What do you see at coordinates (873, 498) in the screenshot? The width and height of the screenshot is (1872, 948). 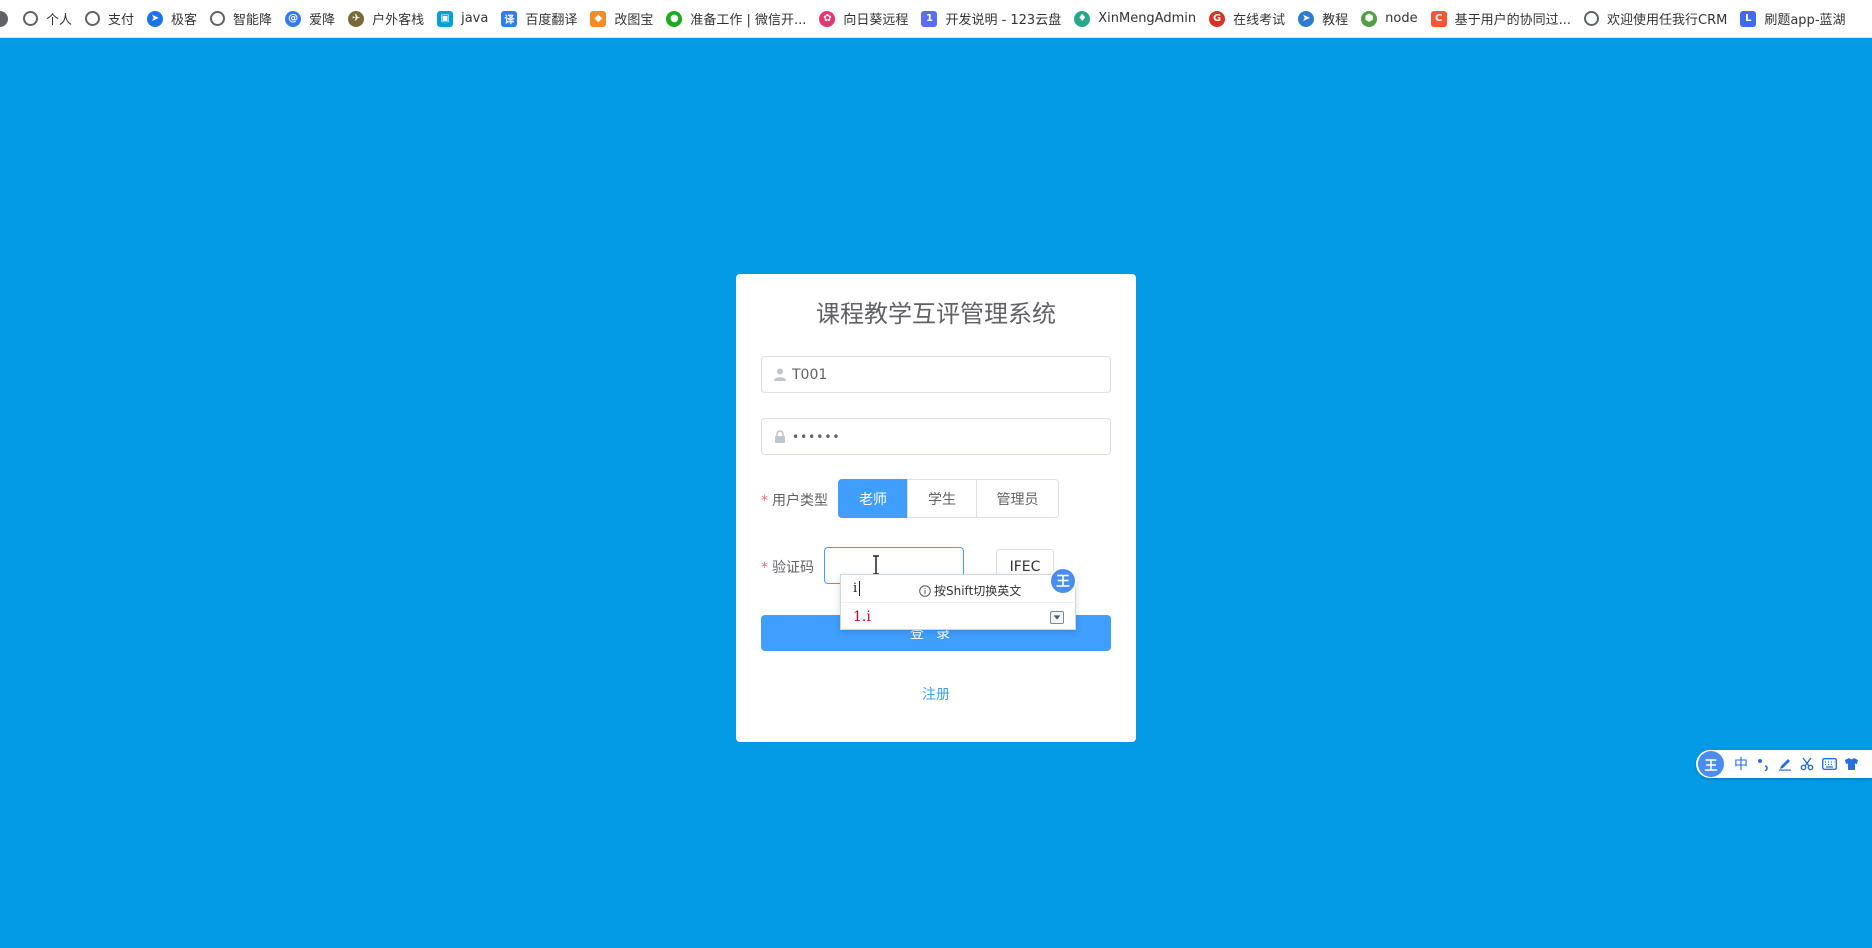 I see `user-type-teacher: 老师` at bounding box center [873, 498].